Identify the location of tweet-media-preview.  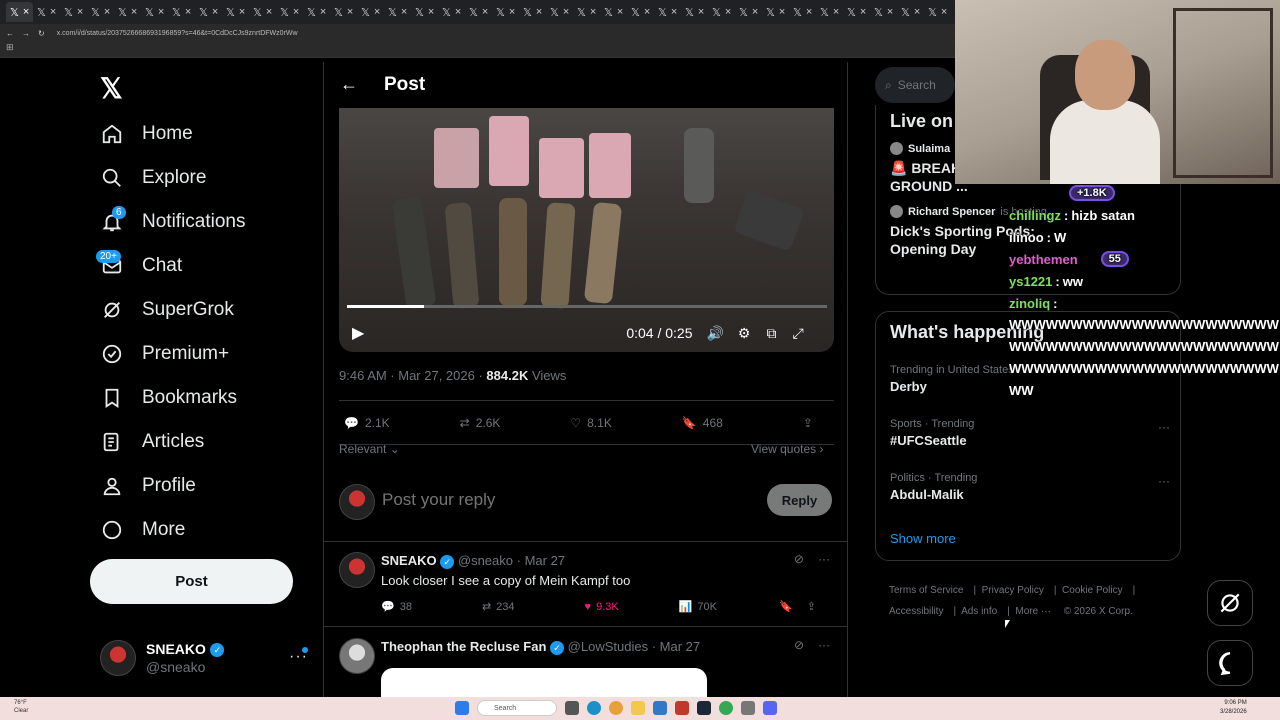
(544, 683).